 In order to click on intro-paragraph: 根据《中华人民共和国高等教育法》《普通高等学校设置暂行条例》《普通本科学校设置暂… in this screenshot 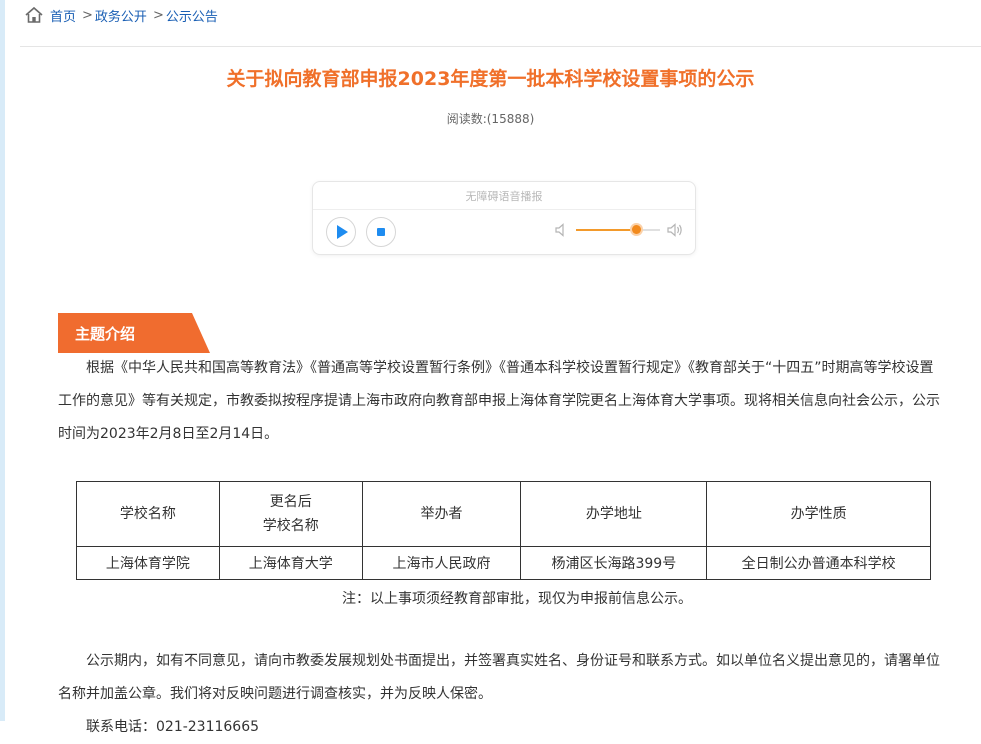, I will do `click(499, 401)`.